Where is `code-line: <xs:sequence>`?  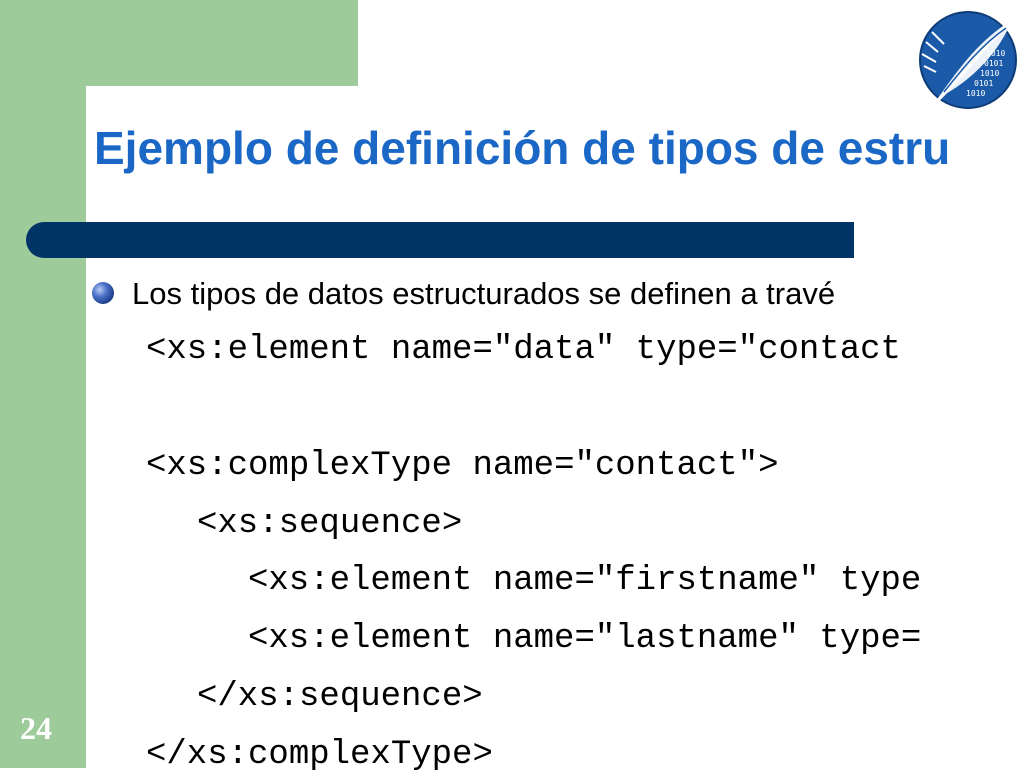
code-line: <xs:sequence> is located at coordinates (330, 524).